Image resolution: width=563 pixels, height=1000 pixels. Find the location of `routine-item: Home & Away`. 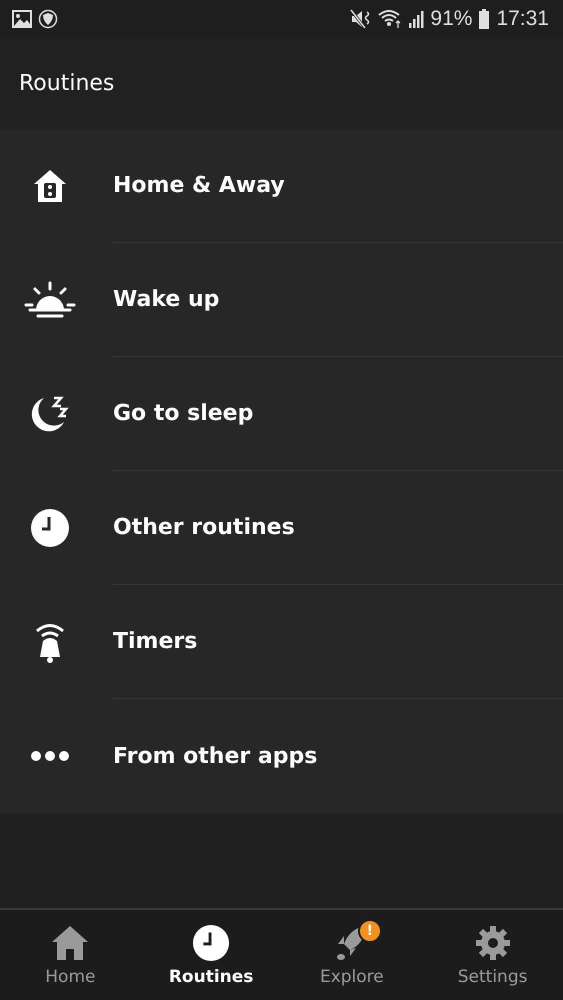

routine-item: Home & Away is located at coordinates (281, 186).